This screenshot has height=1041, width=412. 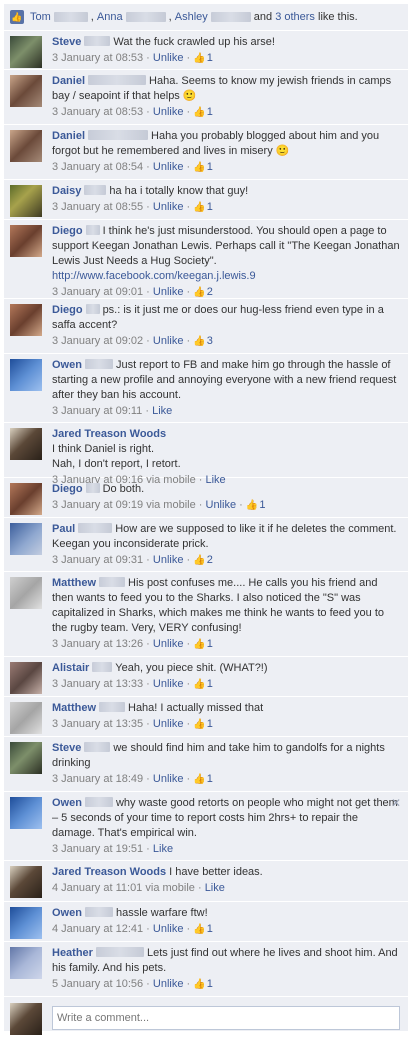 What do you see at coordinates (191, 17) in the screenshot?
I see `liker-link-3: Ashley` at bounding box center [191, 17].